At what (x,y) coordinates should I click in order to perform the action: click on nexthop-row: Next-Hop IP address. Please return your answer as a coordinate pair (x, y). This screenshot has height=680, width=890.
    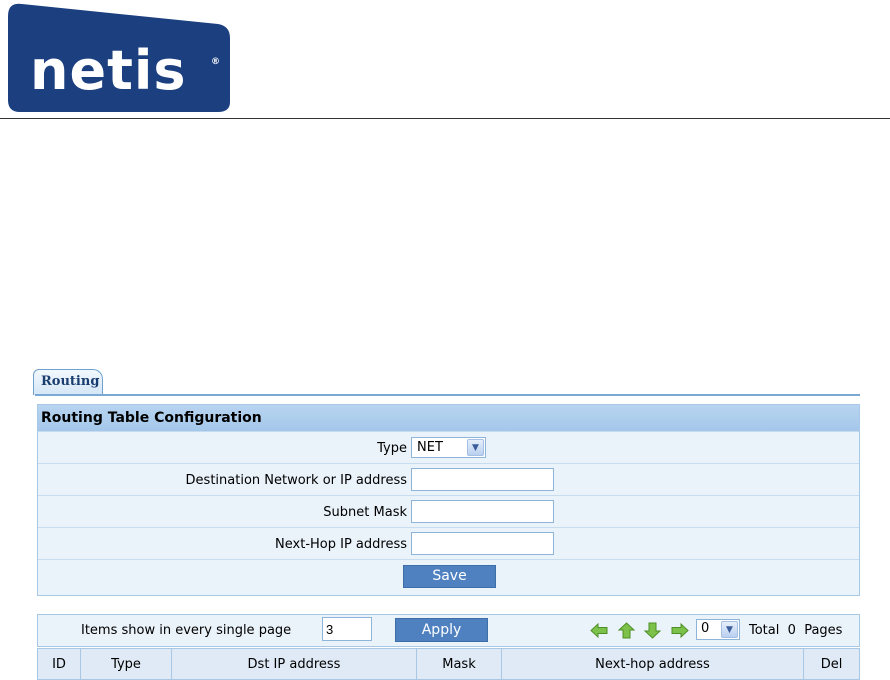
    Looking at the image, I should click on (448, 544).